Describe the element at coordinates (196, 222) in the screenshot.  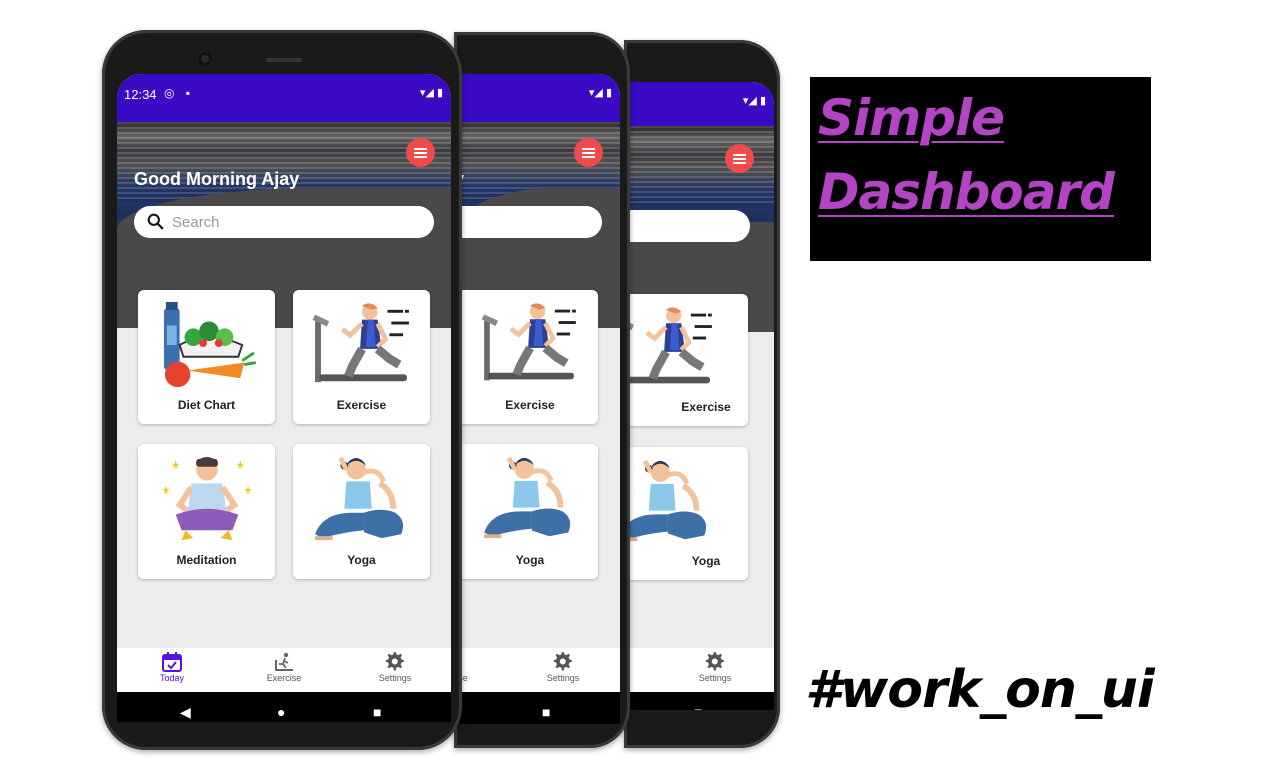
I see `search-placeholder: Search` at that location.